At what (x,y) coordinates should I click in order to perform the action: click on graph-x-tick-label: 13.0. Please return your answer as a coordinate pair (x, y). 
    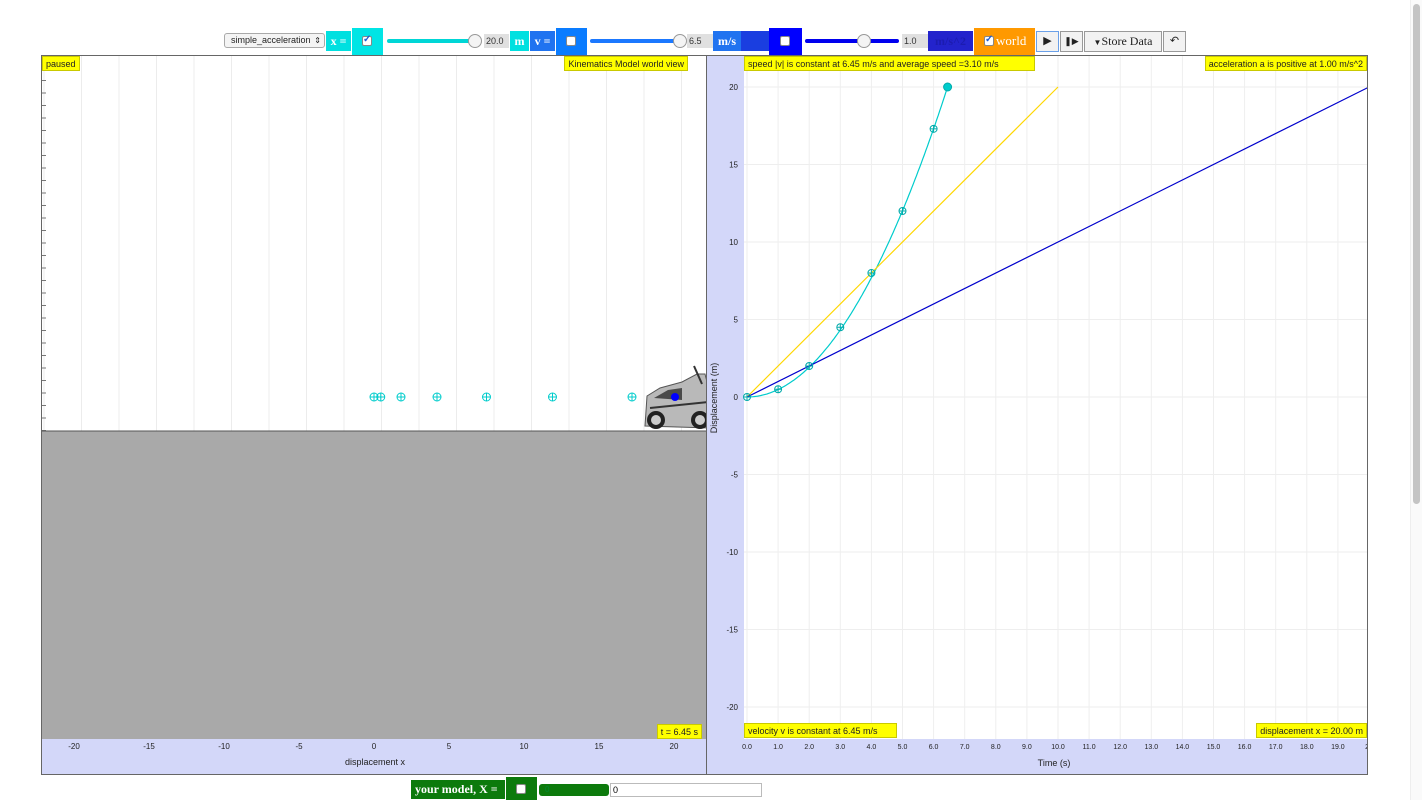
    Looking at the image, I should click on (1151, 747).